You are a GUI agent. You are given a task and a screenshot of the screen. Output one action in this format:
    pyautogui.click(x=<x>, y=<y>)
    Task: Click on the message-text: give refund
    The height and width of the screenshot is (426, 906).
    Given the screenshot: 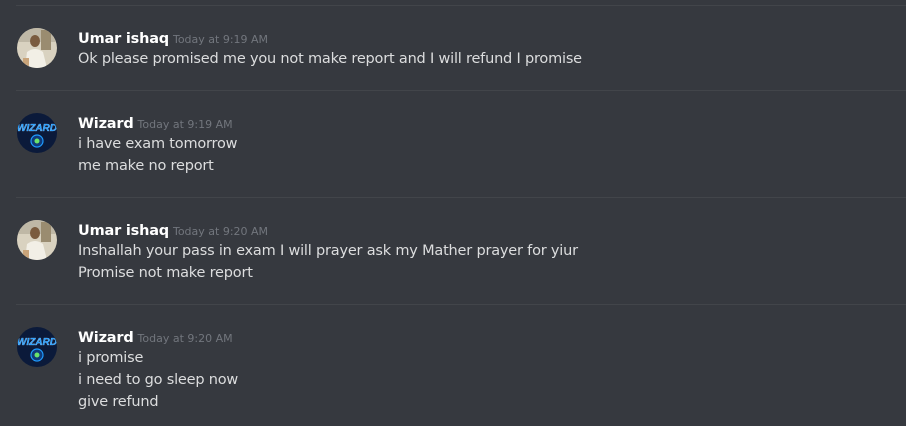 What is the action you would take?
    pyautogui.click(x=118, y=402)
    